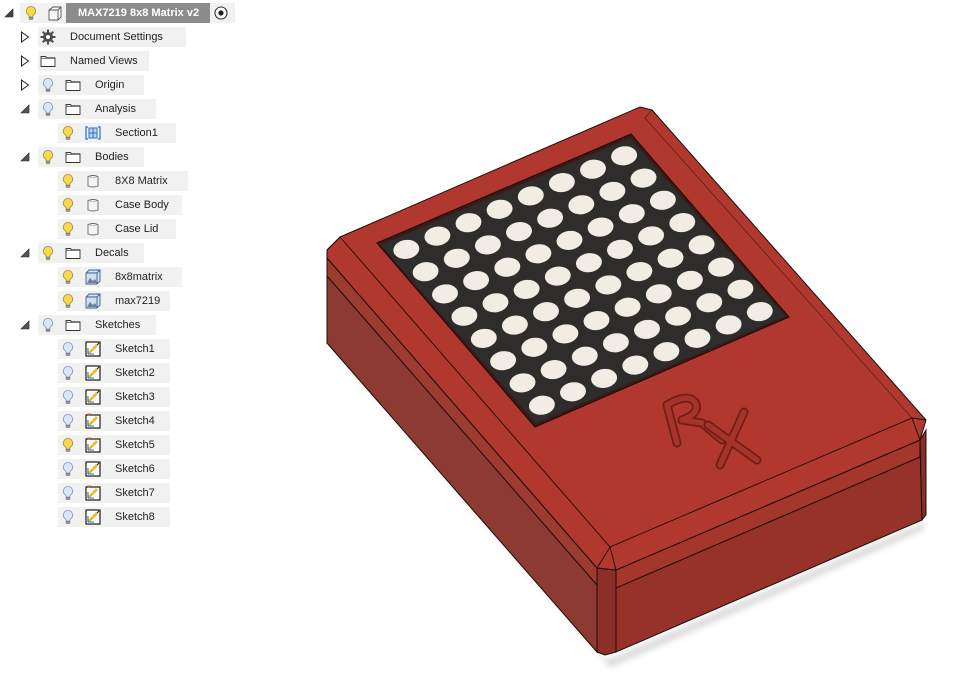 This screenshot has height=688, width=963. Describe the element at coordinates (135, 445) in the screenshot. I see `tree-node-label: Sketch5` at that location.